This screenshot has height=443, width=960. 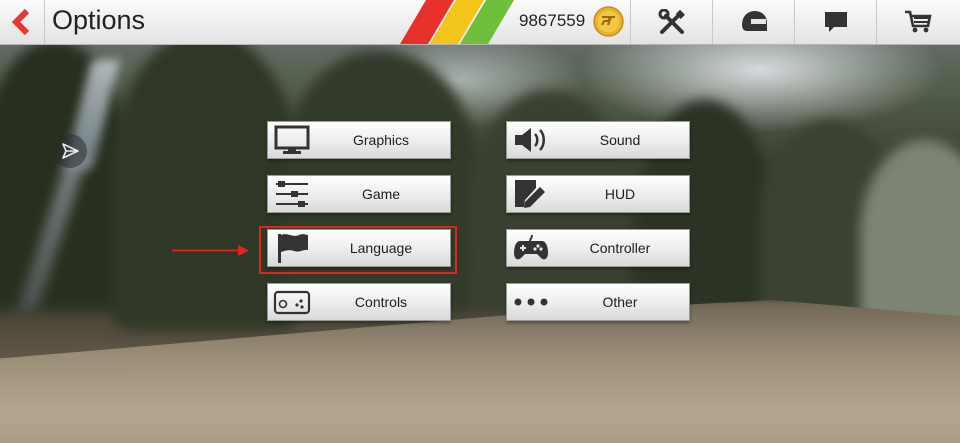 I want to click on edit-icon, so click(x=531, y=194).